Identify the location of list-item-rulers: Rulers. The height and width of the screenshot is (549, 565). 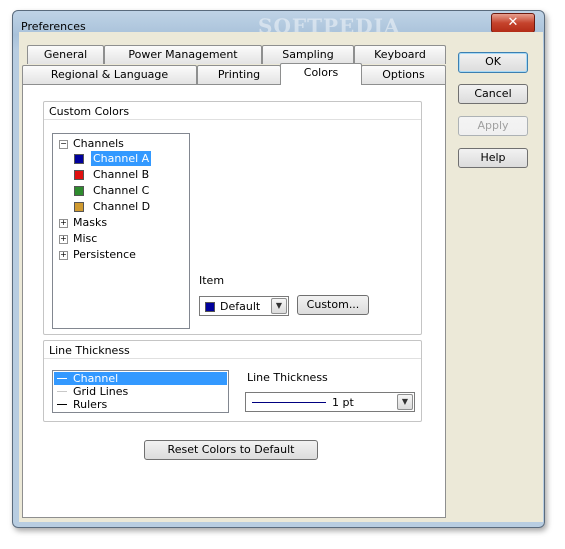
(140, 404).